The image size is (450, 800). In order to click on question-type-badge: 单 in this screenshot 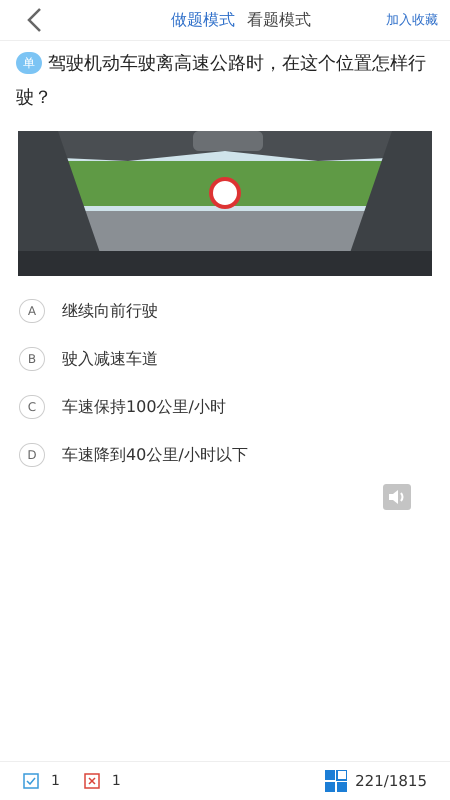, I will do `click(29, 63)`.